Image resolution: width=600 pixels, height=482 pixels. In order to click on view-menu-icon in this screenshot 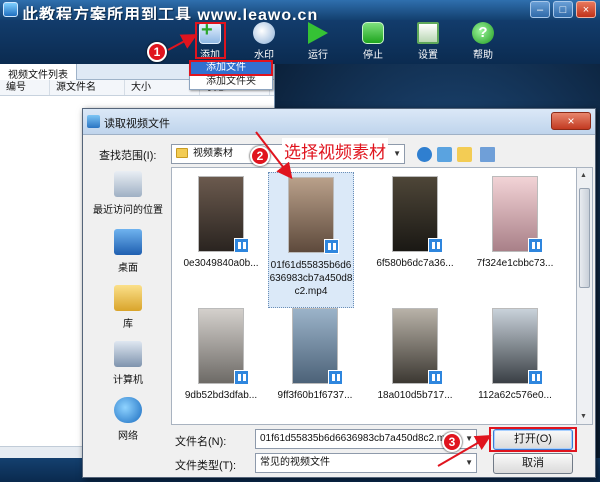, I will do `click(487, 154)`.